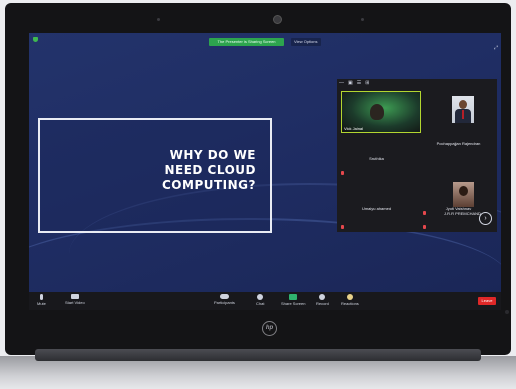 Image resolution: width=516 pixels, height=389 pixels. What do you see at coordinates (354, 128) in the screenshot?
I see `participant-name: Vick Jainal` at bounding box center [354, 128].